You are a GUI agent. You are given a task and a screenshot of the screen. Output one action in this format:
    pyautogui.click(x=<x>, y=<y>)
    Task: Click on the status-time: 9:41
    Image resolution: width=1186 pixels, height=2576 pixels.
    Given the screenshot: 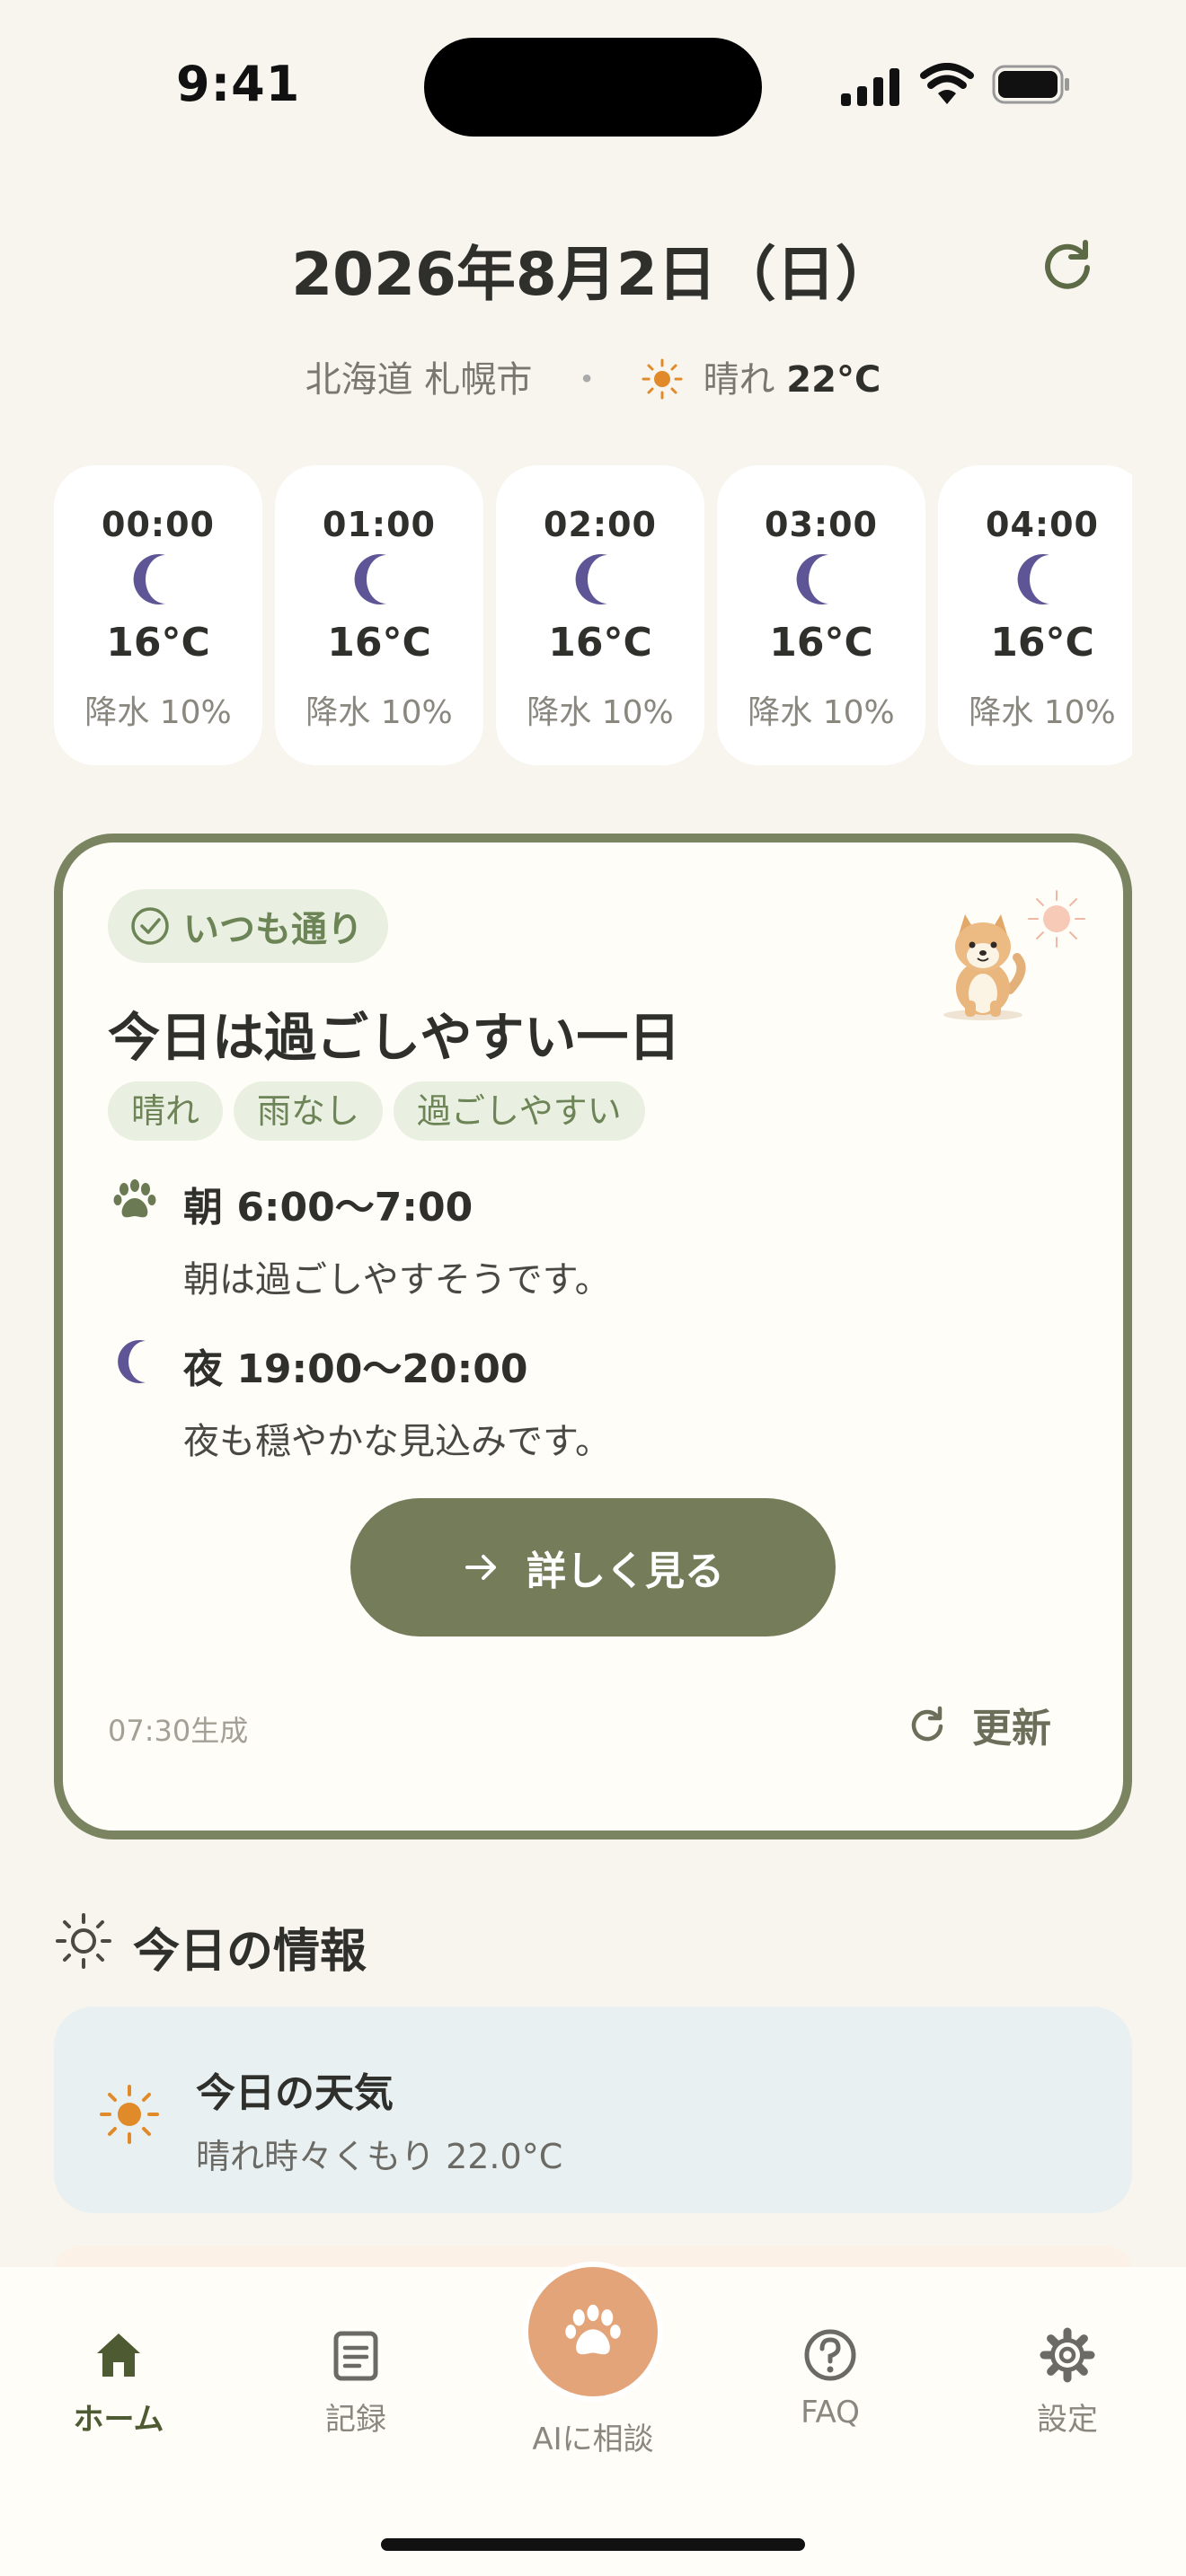 What is the action you would take?
    pyautogui.click(x=238, y=84)
    